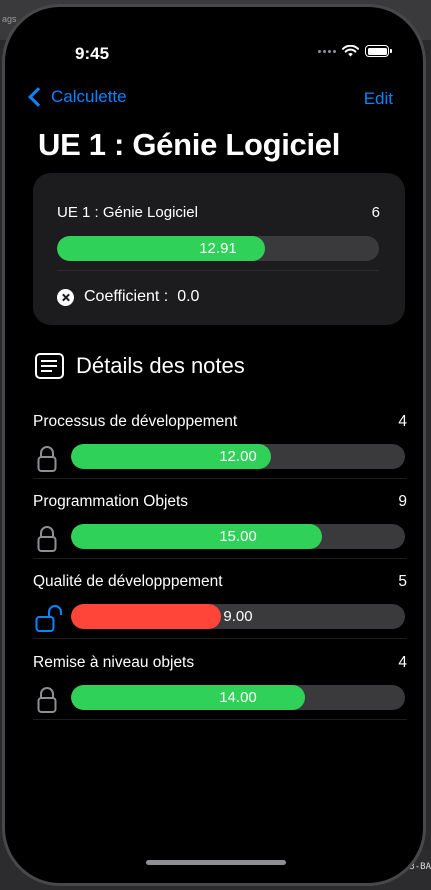  Describe the element at coordinates (327, 51) in the screenshot. I see `cellular-signal-icon` at that location.